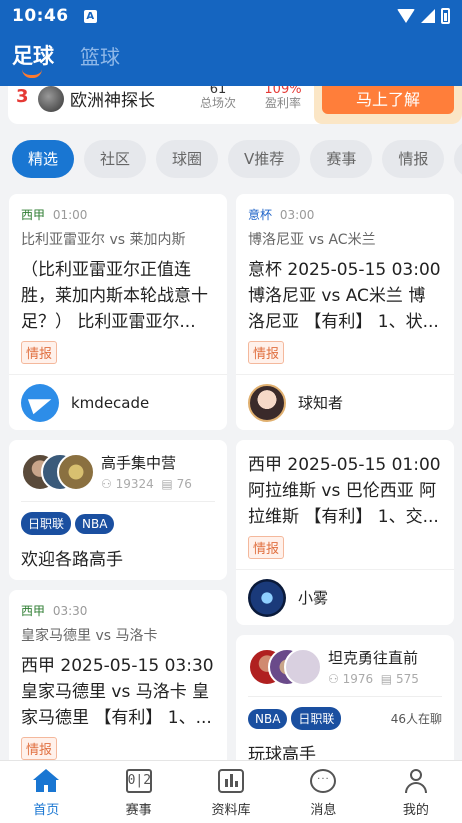 This screenshot has width=462, height=823. I want to click on status-left: 10:46 A, so click(54, 16).